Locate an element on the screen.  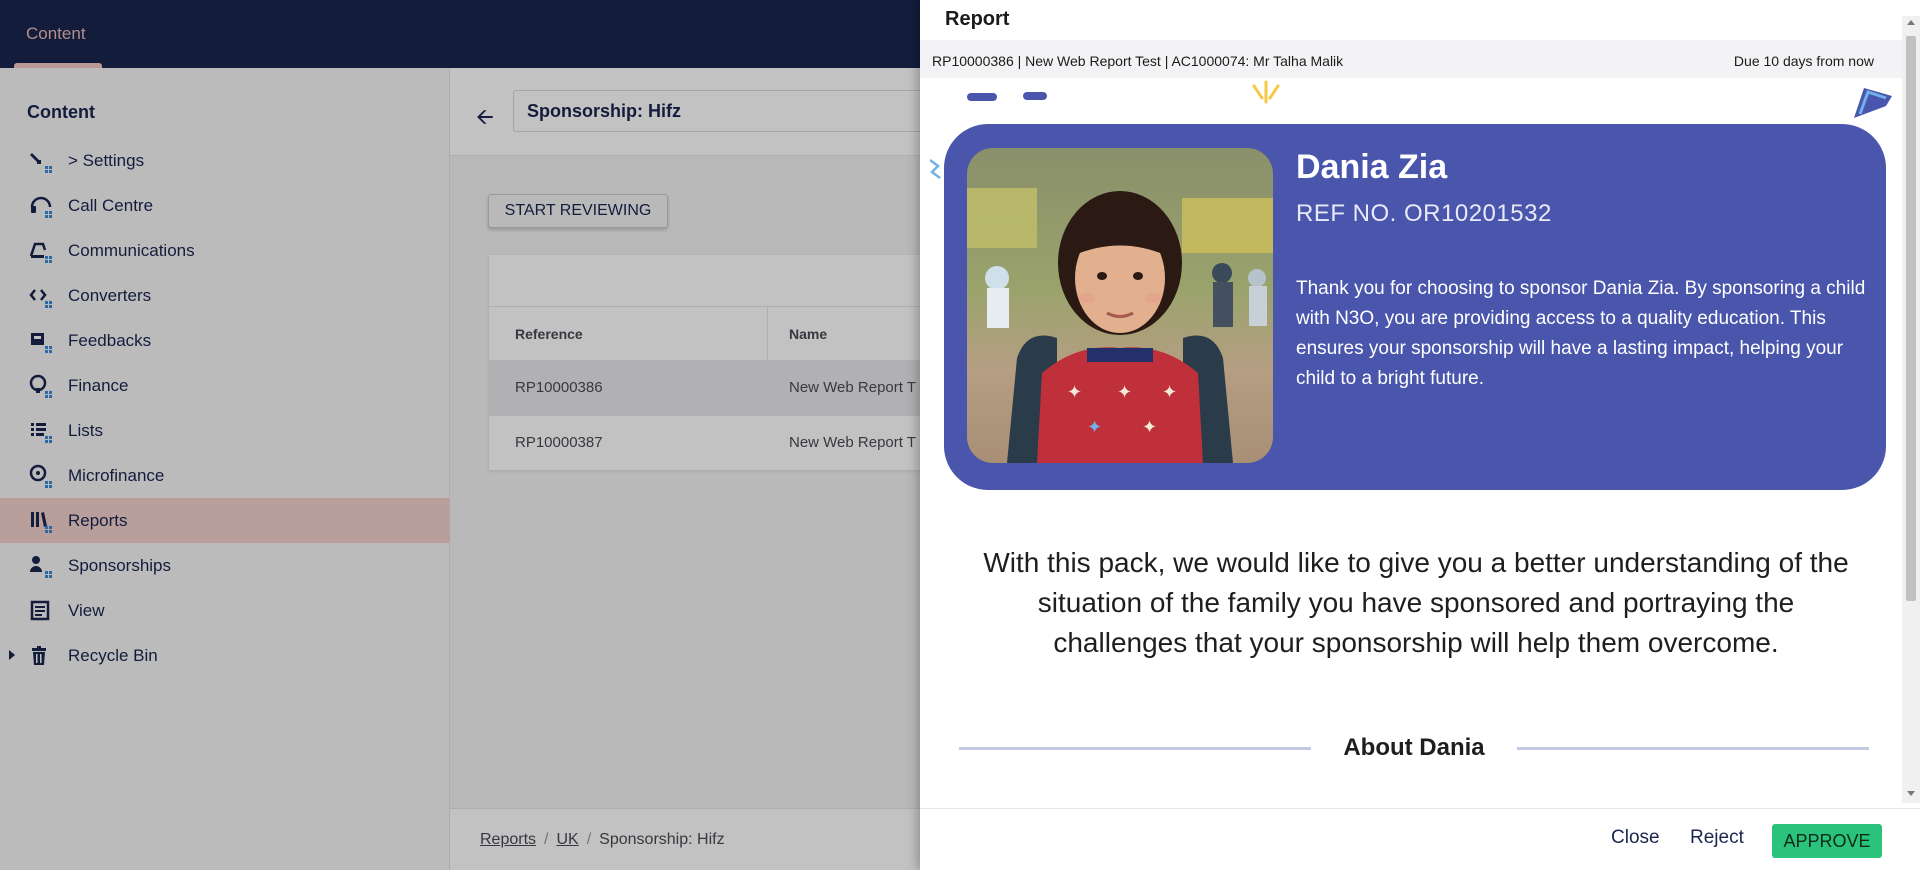
due-date: Due 10 days from now is located at coordinates (1803, 61).